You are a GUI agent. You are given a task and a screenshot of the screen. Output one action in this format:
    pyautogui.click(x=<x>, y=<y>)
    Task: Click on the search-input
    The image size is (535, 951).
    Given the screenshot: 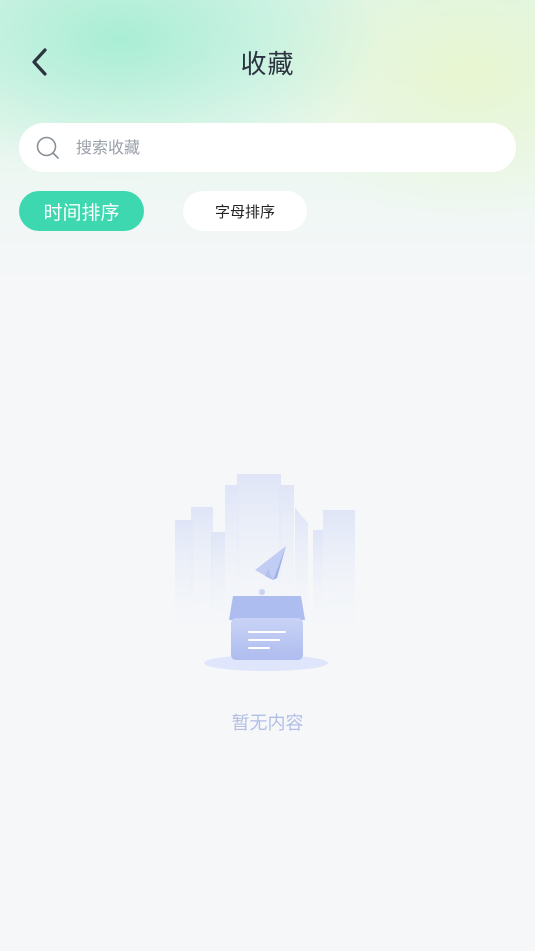 What is the action you would take?
    pyautogui.click(x=266, y=147)
    